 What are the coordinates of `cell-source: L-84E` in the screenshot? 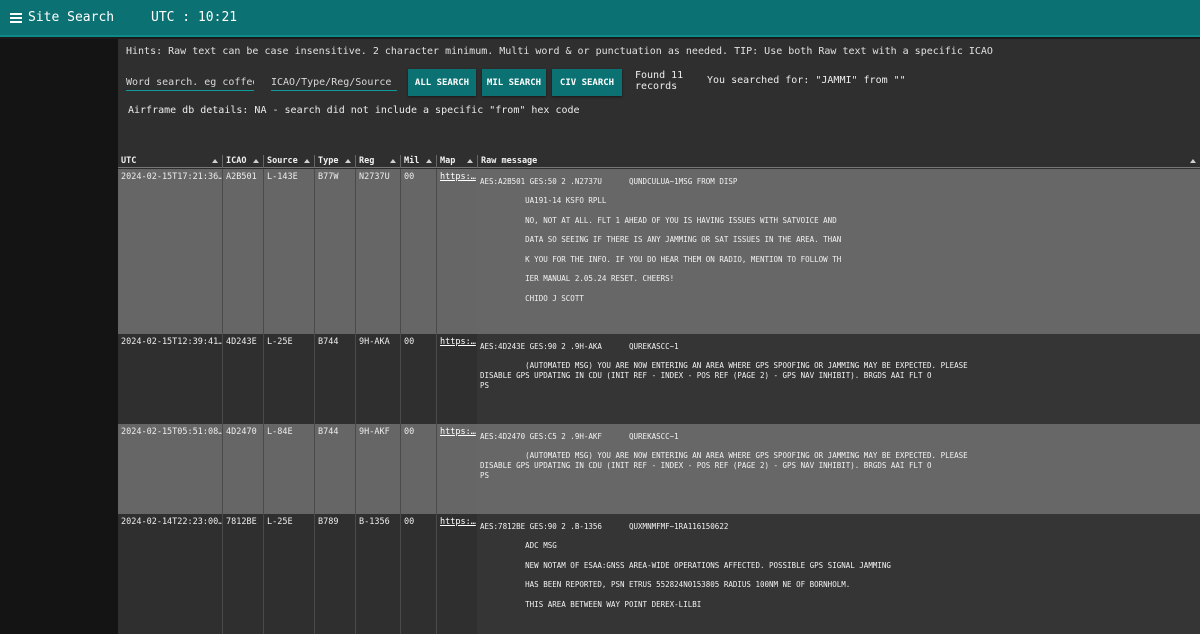 It's located at (288, 469).